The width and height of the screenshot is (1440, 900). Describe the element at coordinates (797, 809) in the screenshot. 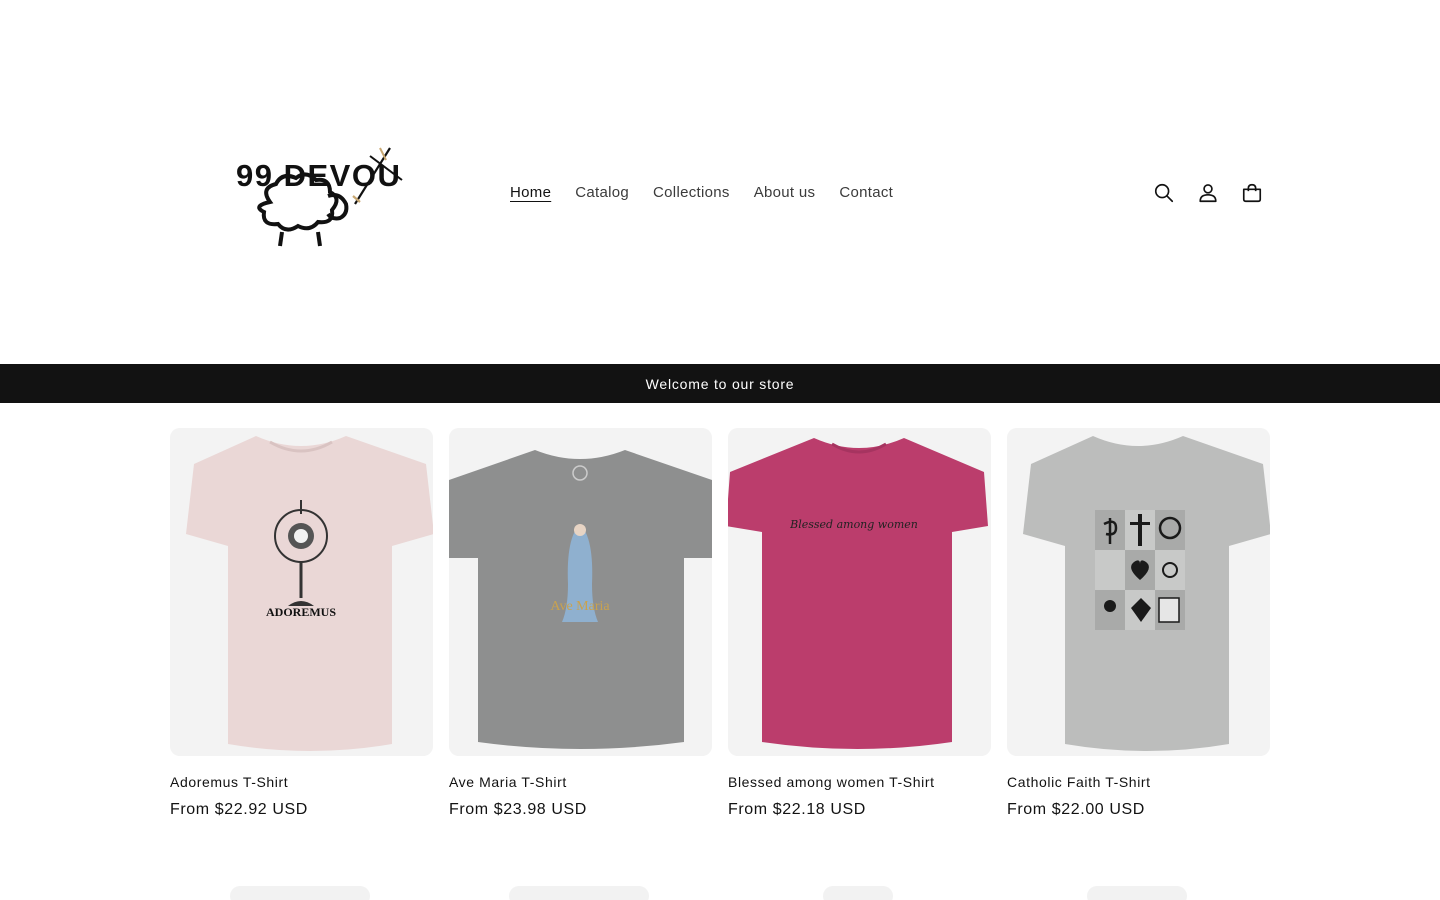

I see `product-price: From $22.18 USD` at that location.